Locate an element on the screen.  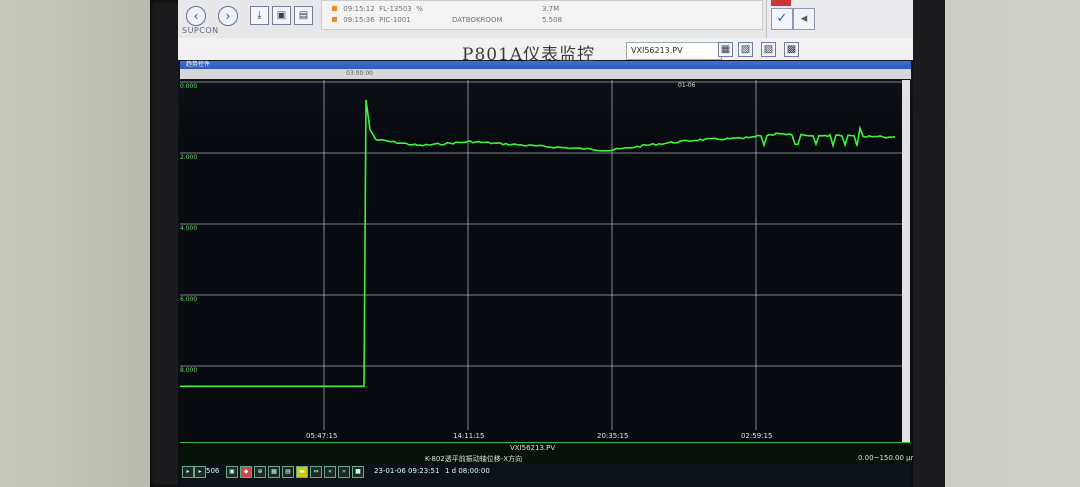
y-tick-label: 0.000 is located at coordinates (189, 86).